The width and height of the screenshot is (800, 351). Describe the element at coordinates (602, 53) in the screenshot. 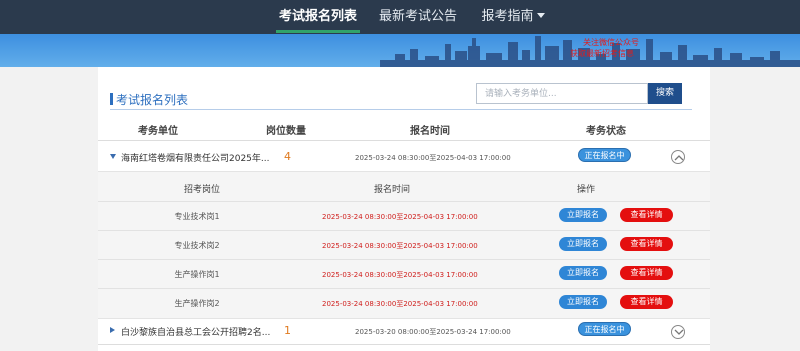

I see `banner-info-text: 获取最新招考信息` at that location.